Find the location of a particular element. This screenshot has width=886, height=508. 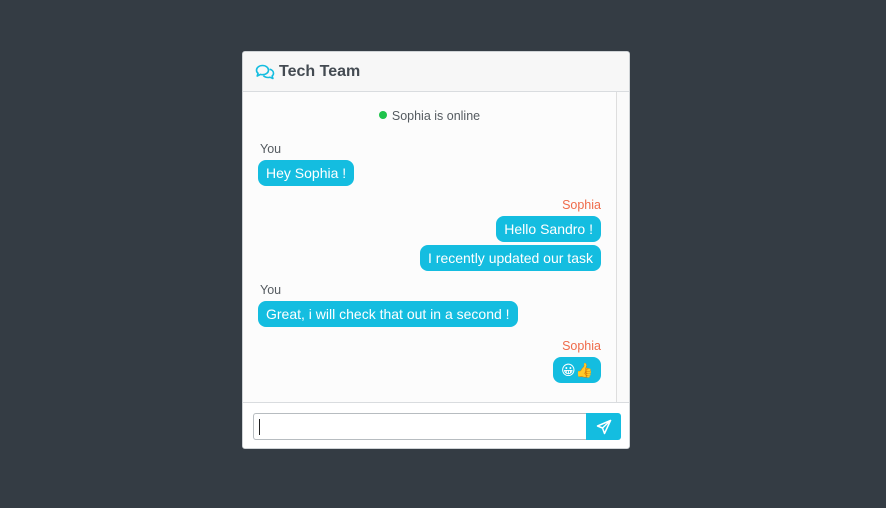

chat-header: Tech Team is located at coordinates (436, 72).